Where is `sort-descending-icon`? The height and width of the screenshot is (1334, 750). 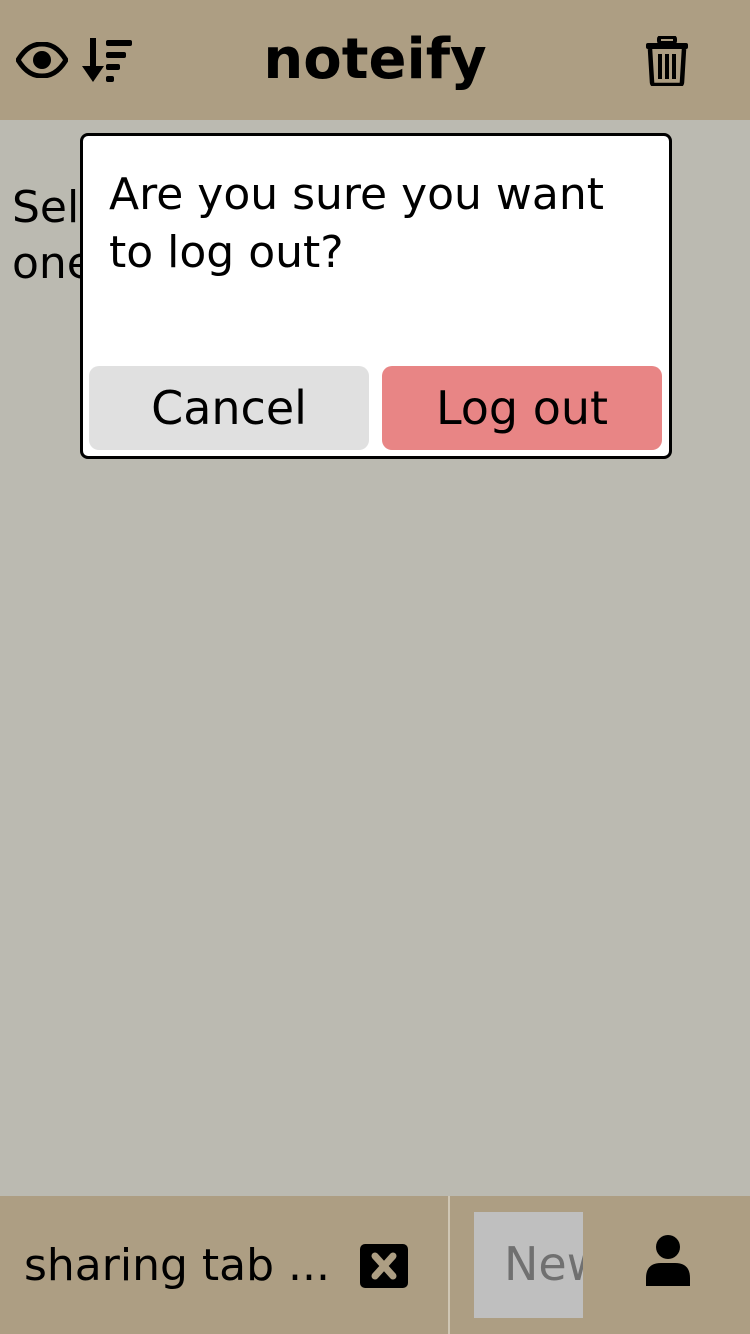 sort-descending-icon is located at coordinates (107, 60).